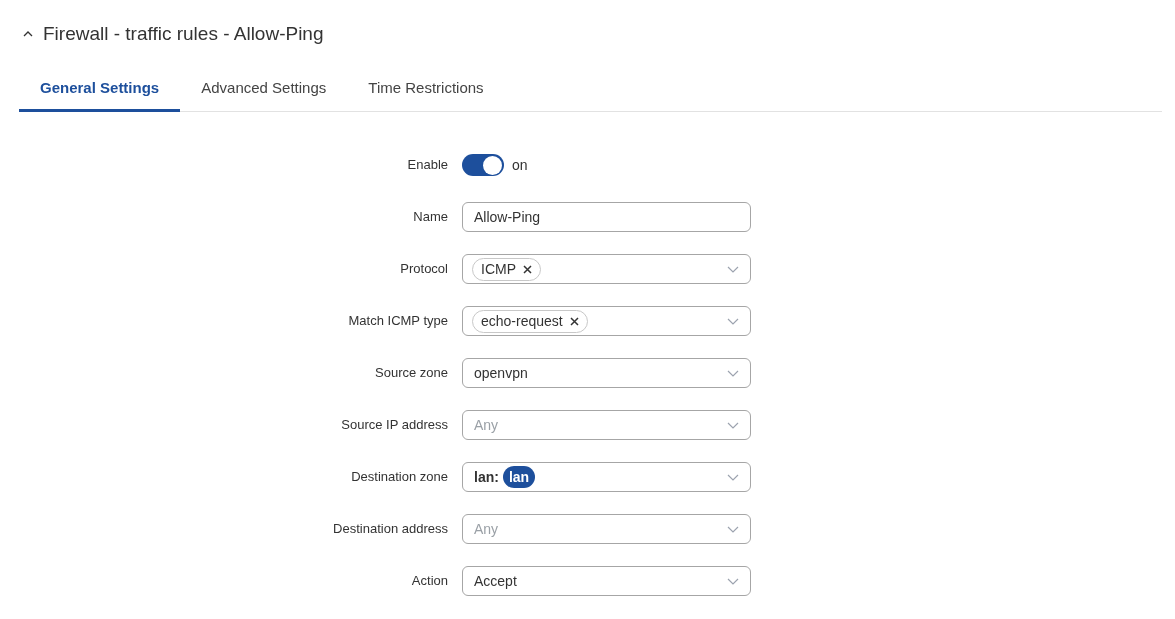 The image size is (1175, 619). I want to click on tag-label: echo-request, so click(522, 321).